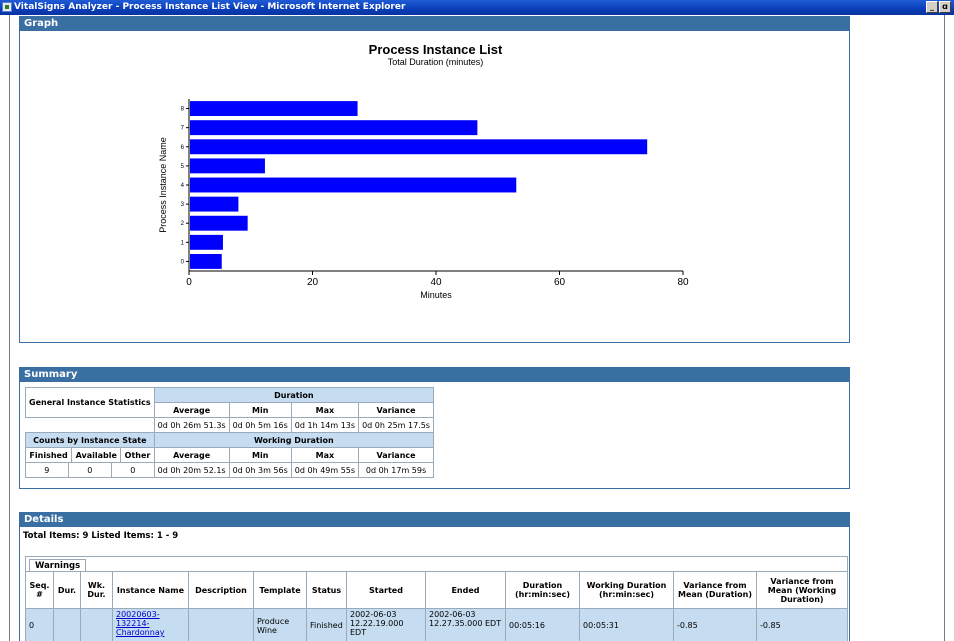  What do you see at coordinates (436, 282) in the screenshot?
I see `x-tick-label-40: 40` at bounding box center [436, 282].